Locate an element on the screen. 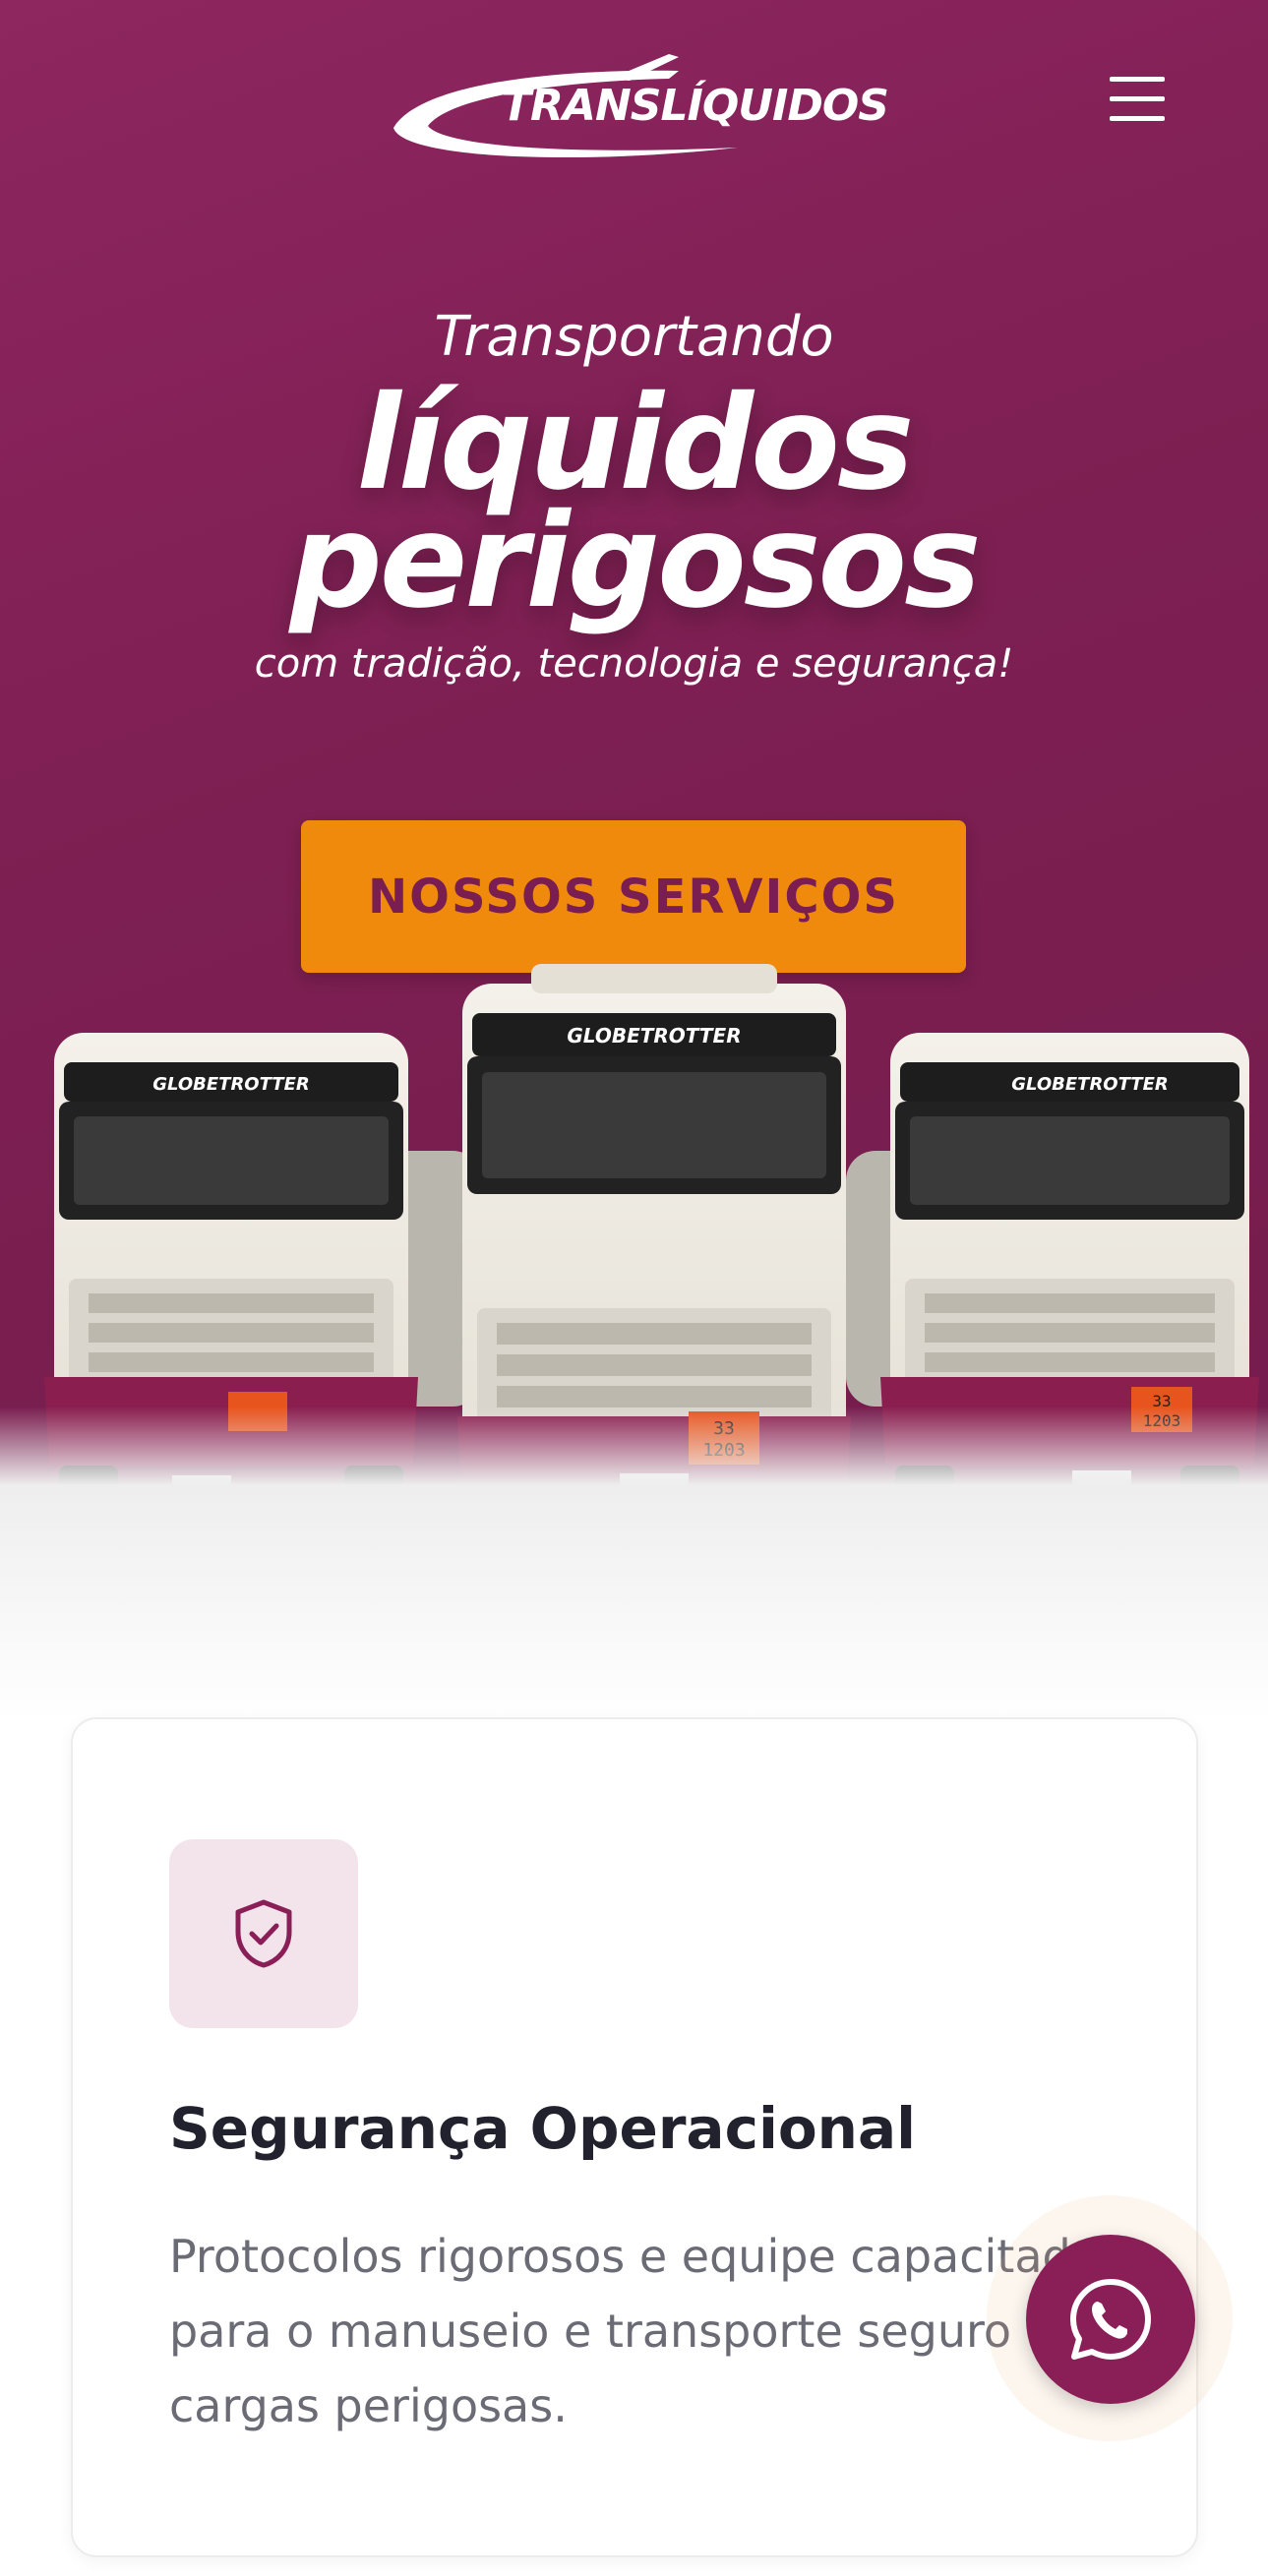 This screenshot has width=1268, height=2576. services-button: NOSSOS SERVIÇOS is located at coordinates (633, 897).